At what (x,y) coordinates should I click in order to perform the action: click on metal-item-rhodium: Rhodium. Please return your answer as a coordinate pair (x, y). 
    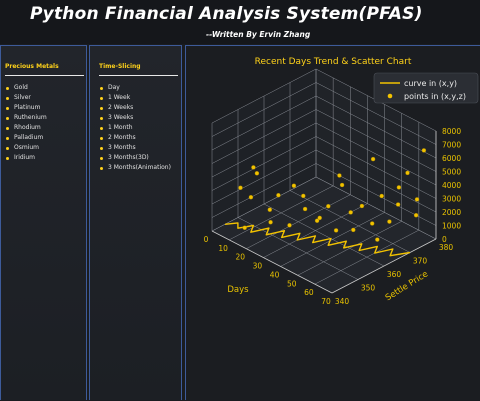
    Looking at the image, I should click on (26, 128).